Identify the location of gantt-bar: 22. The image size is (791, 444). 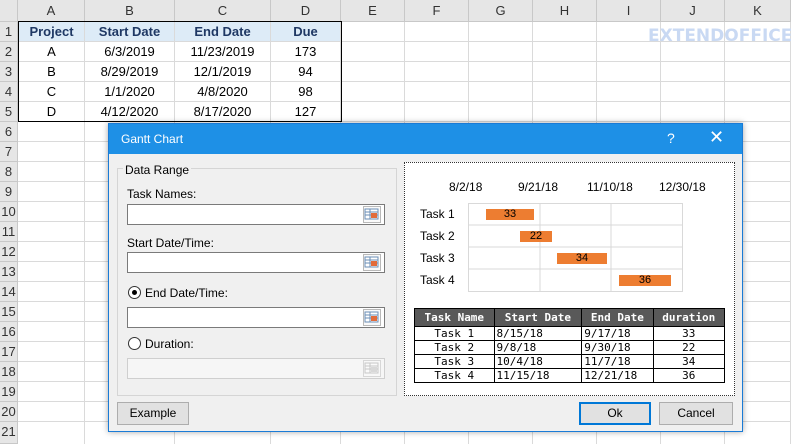
(536, 236).